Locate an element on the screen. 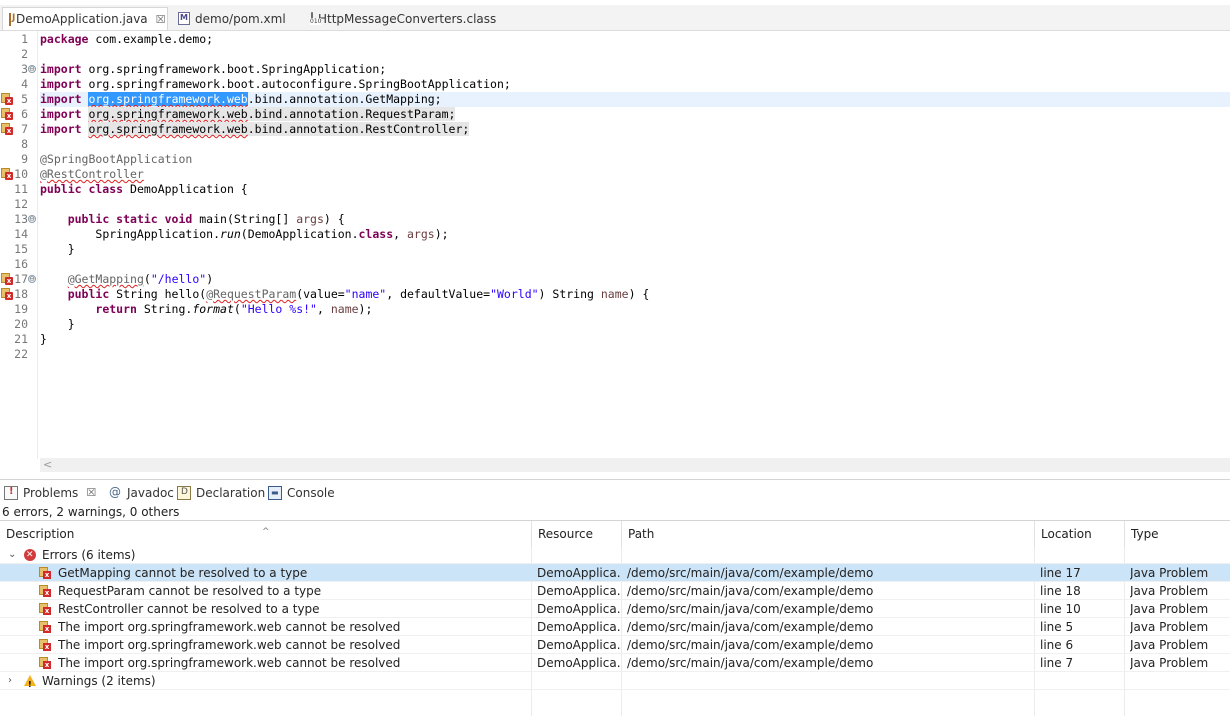  sort-ascending-icon: ^ is located at coordinates (266, 532).